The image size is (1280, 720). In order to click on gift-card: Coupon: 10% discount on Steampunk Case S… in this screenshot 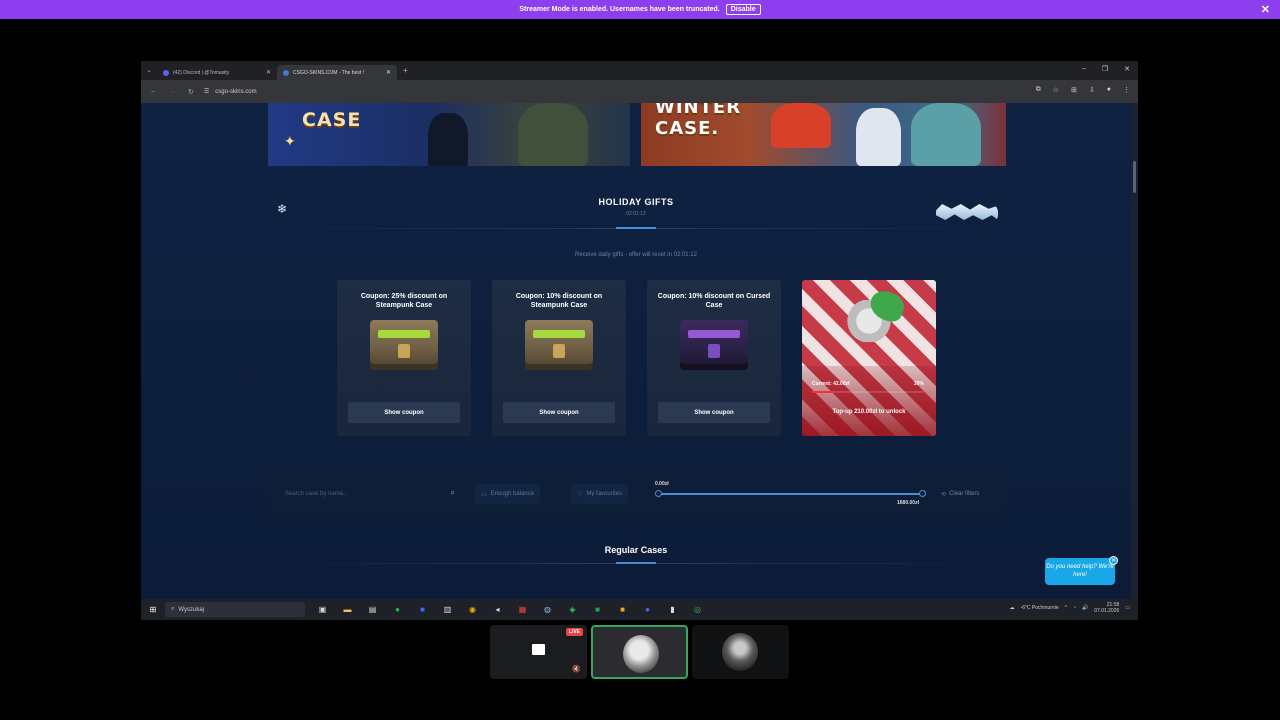, I will do `click(559, 358)`.